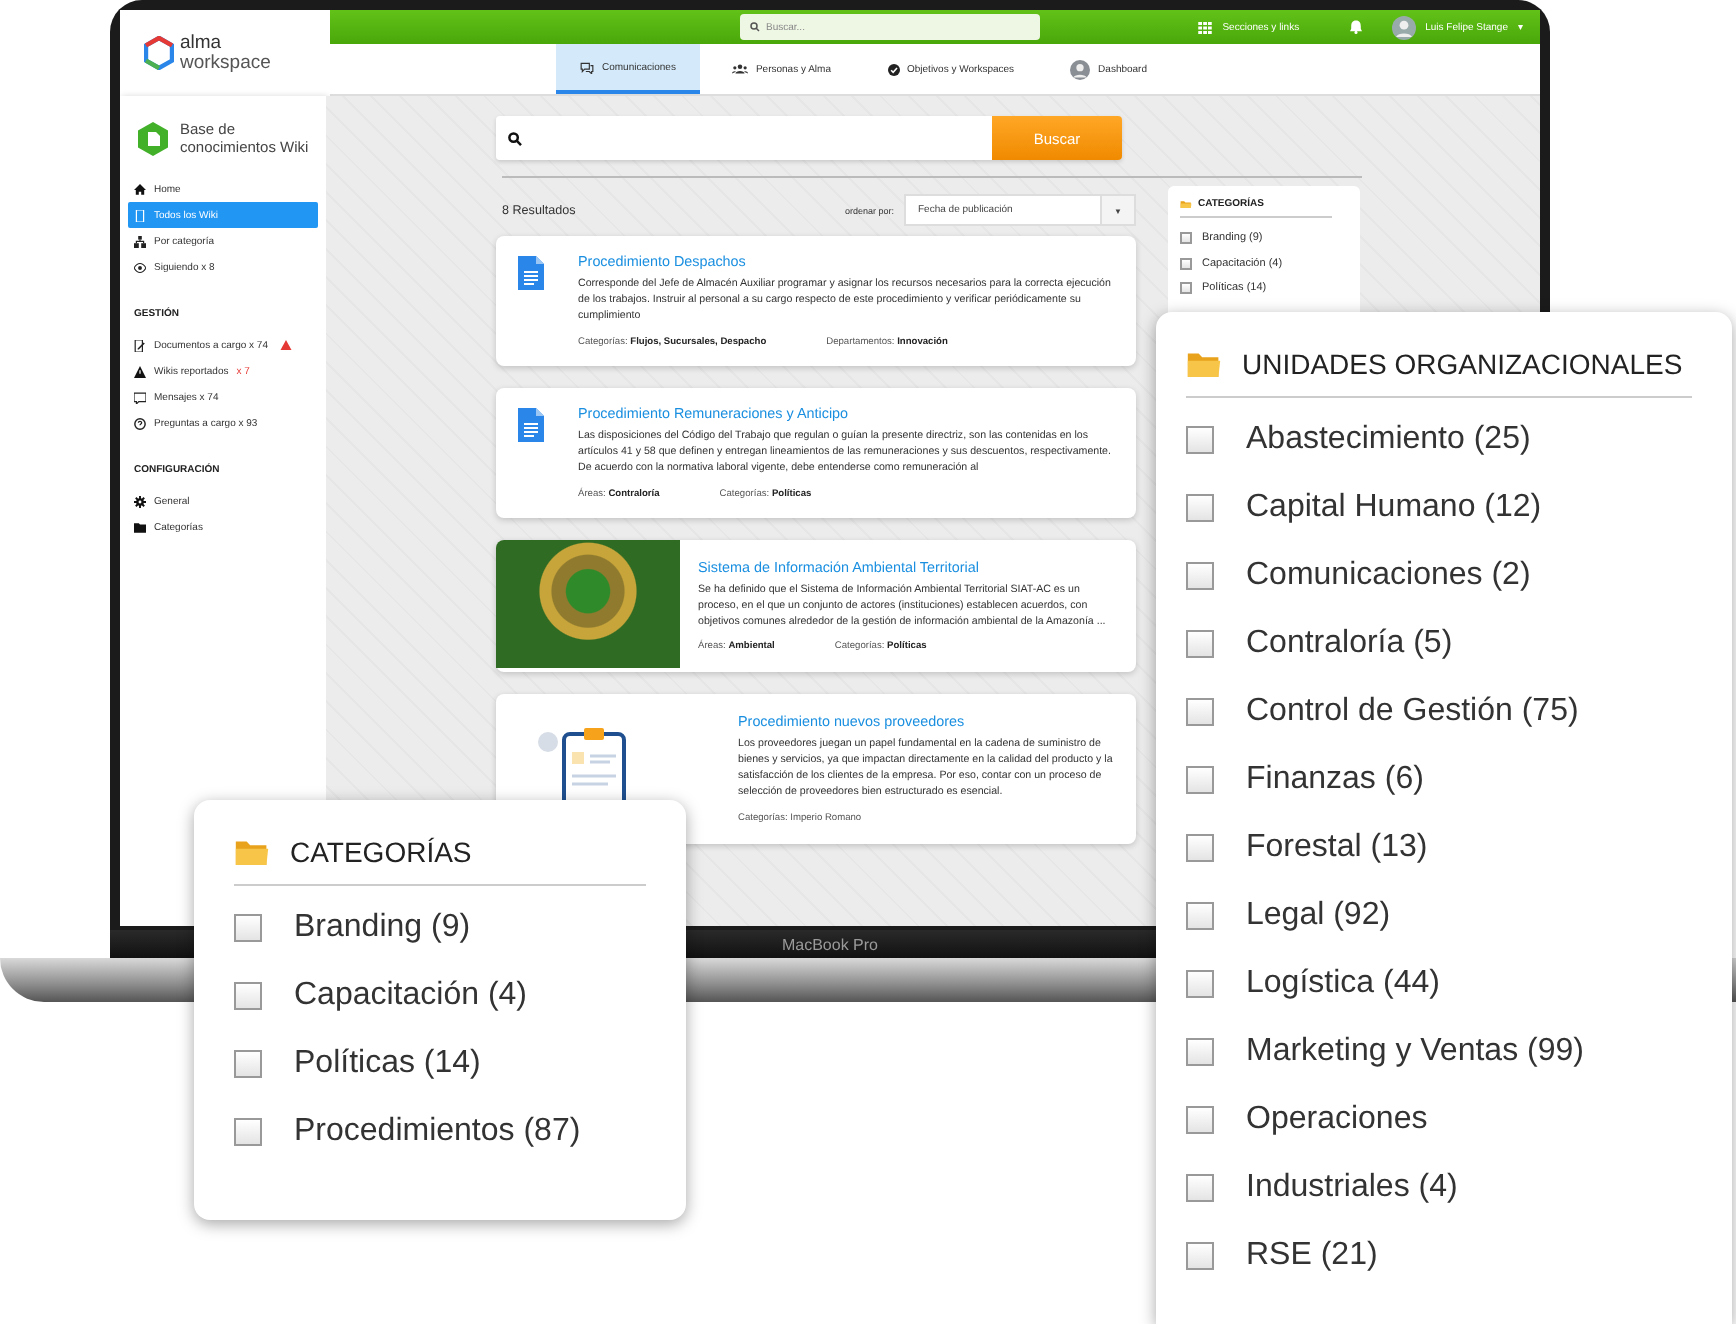 This screenshot has width=1736, height=1324. I want to click on filter-option: Branding (9), so click(382, 928).